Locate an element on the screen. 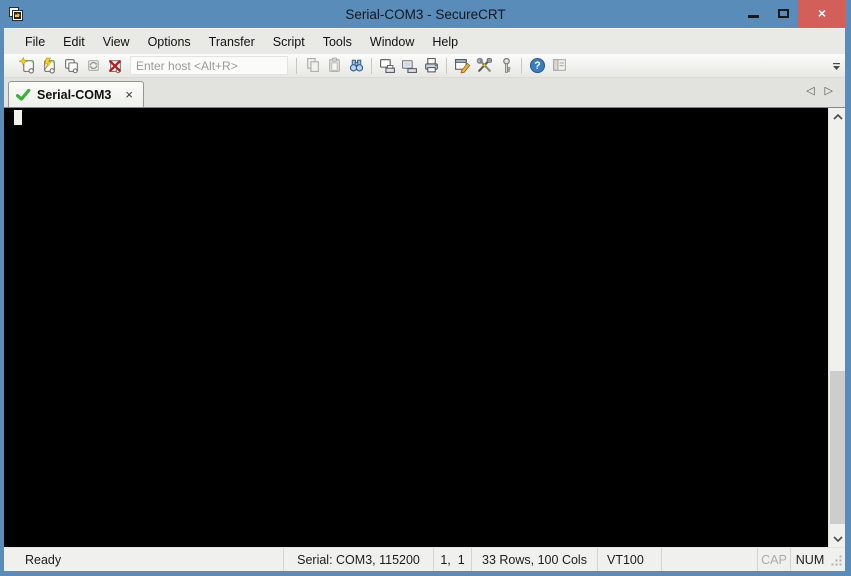 The width and height of the screenshot is (851, 576). resize-grip is located at coordinates (837, 559).